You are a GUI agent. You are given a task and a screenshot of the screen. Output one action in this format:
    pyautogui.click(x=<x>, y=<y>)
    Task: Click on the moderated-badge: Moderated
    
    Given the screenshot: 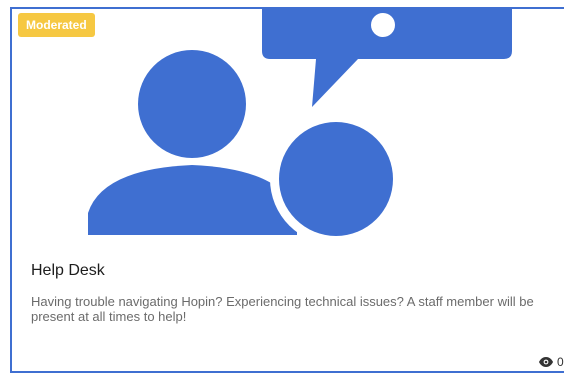 What is the action you would take?
    pyautogui.click(x=56, y=25)
    